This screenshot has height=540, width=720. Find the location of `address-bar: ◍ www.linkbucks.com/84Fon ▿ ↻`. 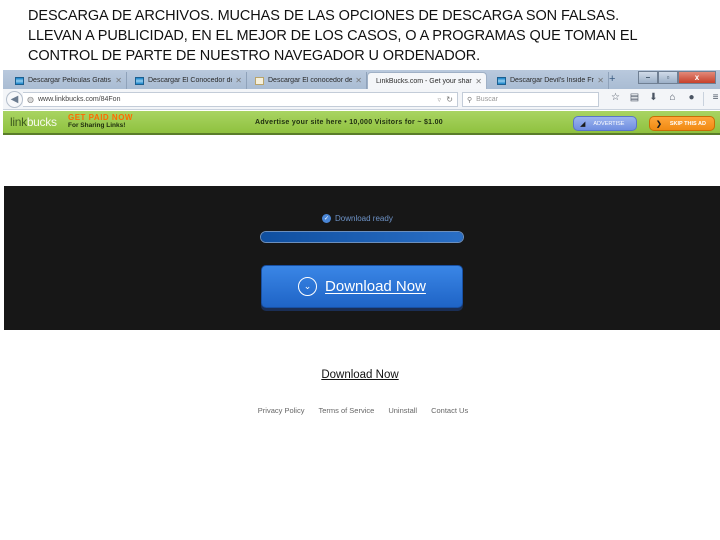

address-bar: ◍ www.linkbucks.com/84Fon ▿ ↻ is located at coordinates (240, 99).